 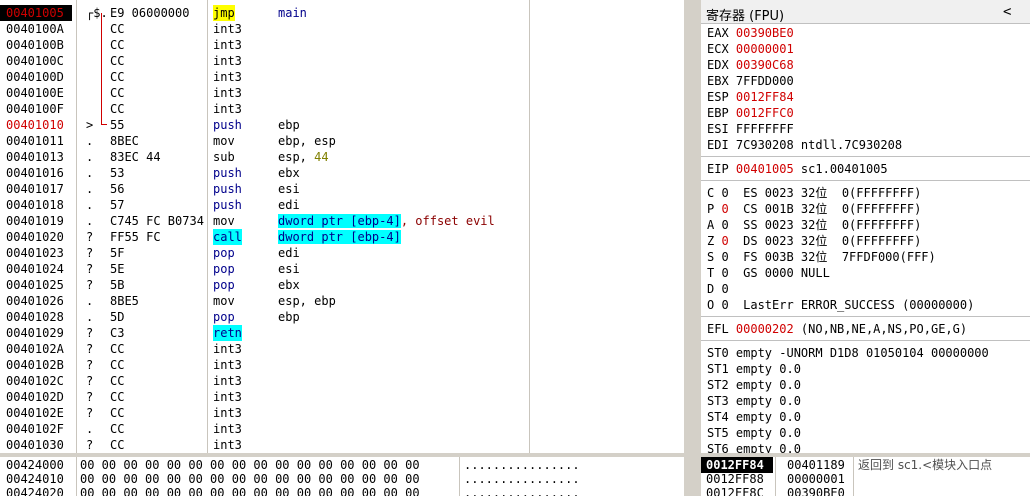 What do you see at coordinates (35, 317) in the screenshot?
I see `disasm-address: 00401028` at bounding box center [35, 317].